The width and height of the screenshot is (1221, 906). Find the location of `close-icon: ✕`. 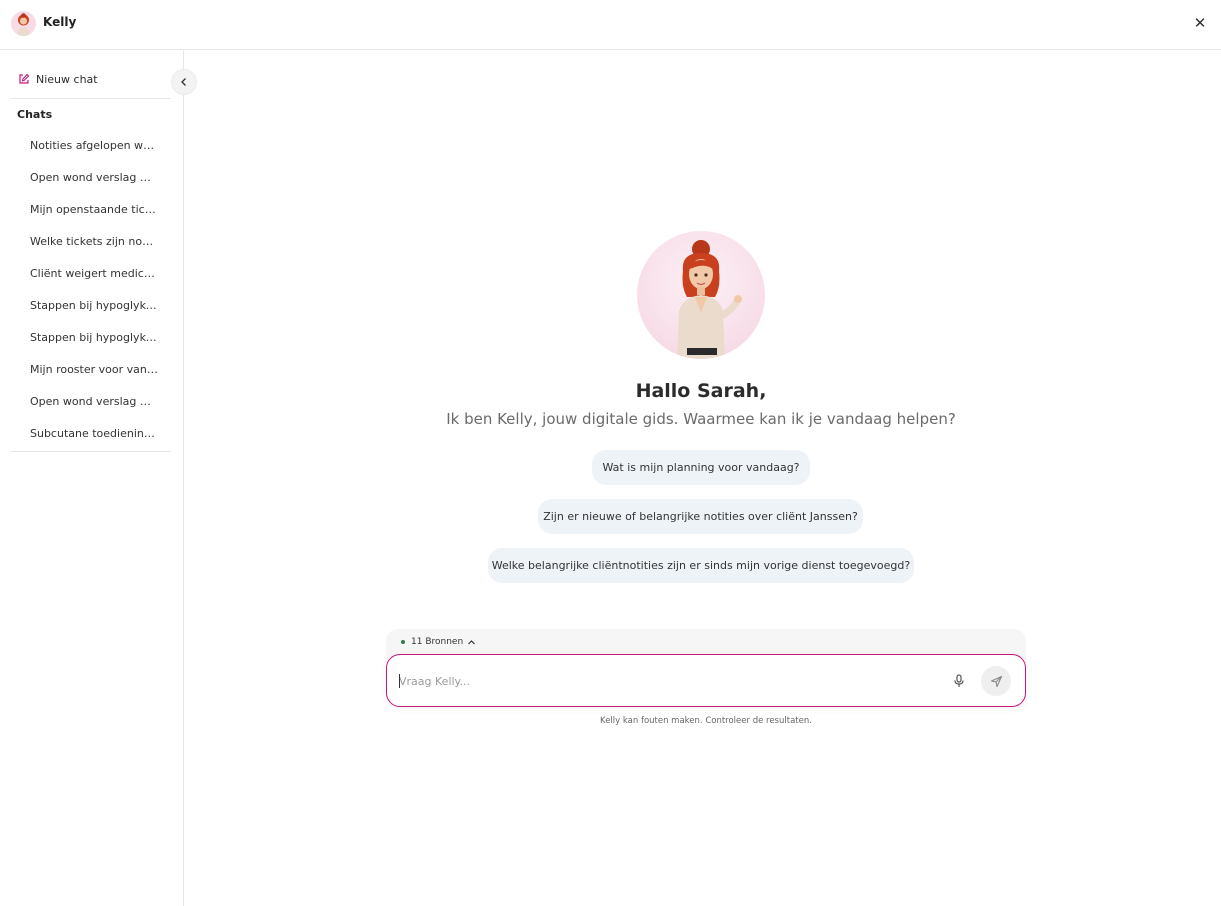

close-icon: ✕ is located at coordinates (1200, 23).